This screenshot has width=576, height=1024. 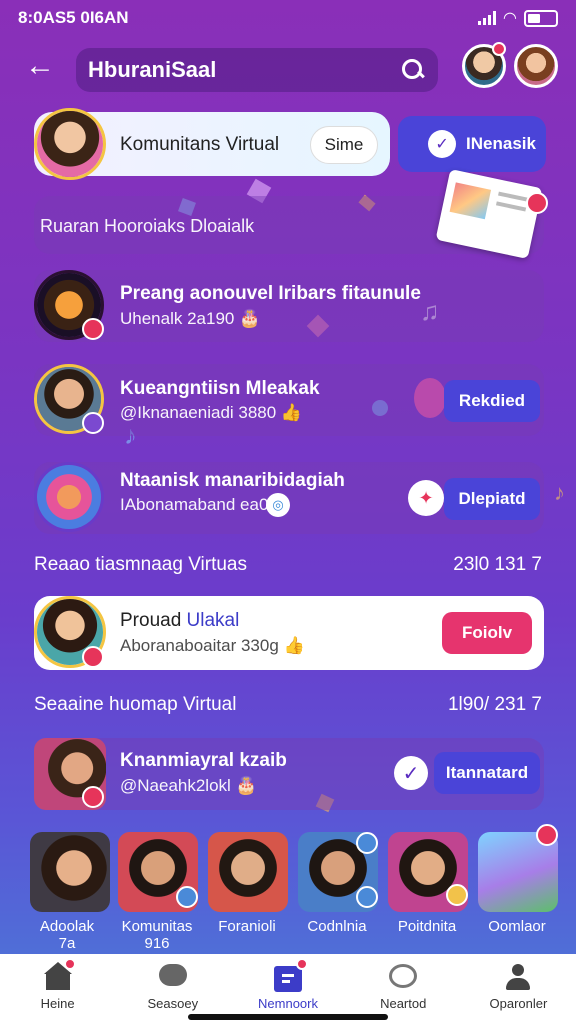 What do you see at coordinates (257, 70) in the screenshot?
I see `search-bar: HburaniSaal` at bounding box center [257, 70].